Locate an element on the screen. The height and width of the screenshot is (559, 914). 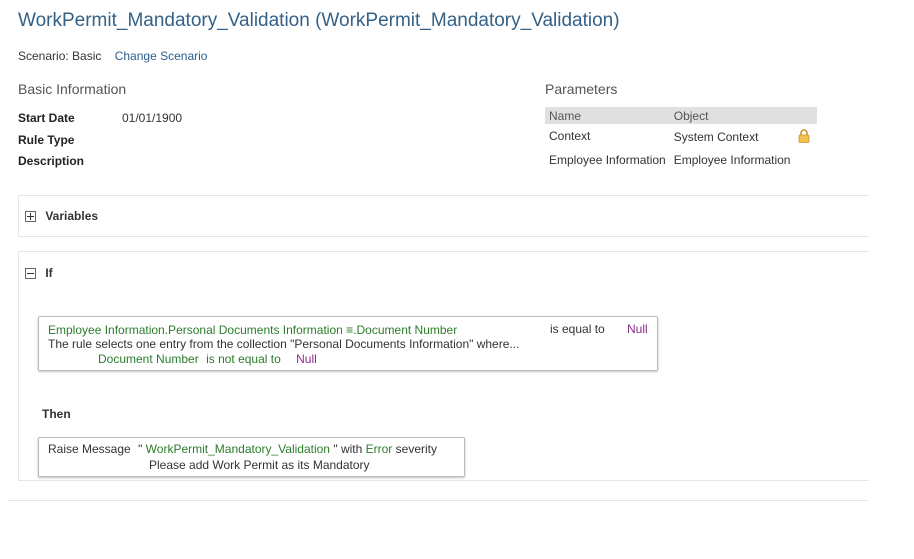
then-label: Then is located at coordinates (56, 414).